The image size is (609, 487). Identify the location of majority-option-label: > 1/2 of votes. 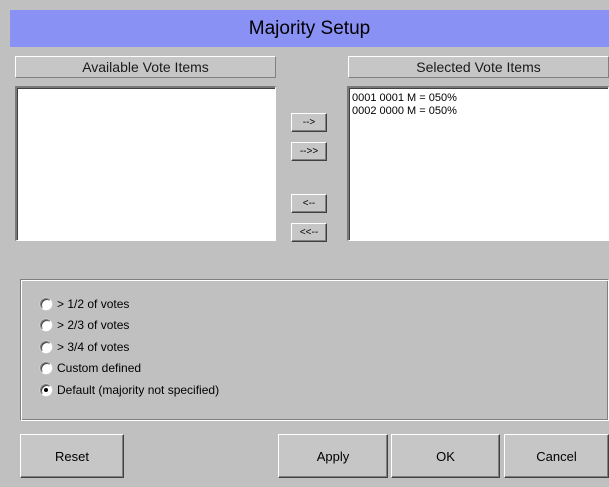
(93, 303).